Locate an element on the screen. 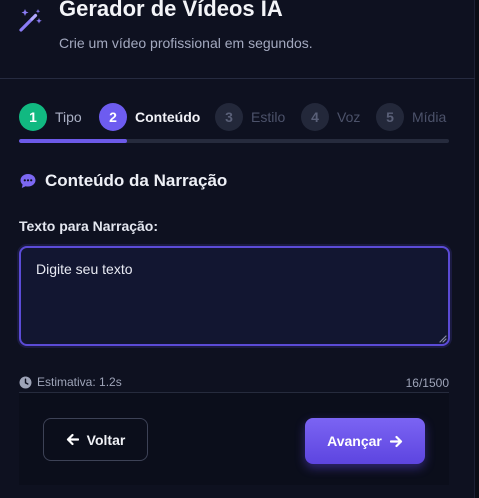 This screenshot has height=498, width=479. step-label: Conteúdo is located at coordinates (168, 117).